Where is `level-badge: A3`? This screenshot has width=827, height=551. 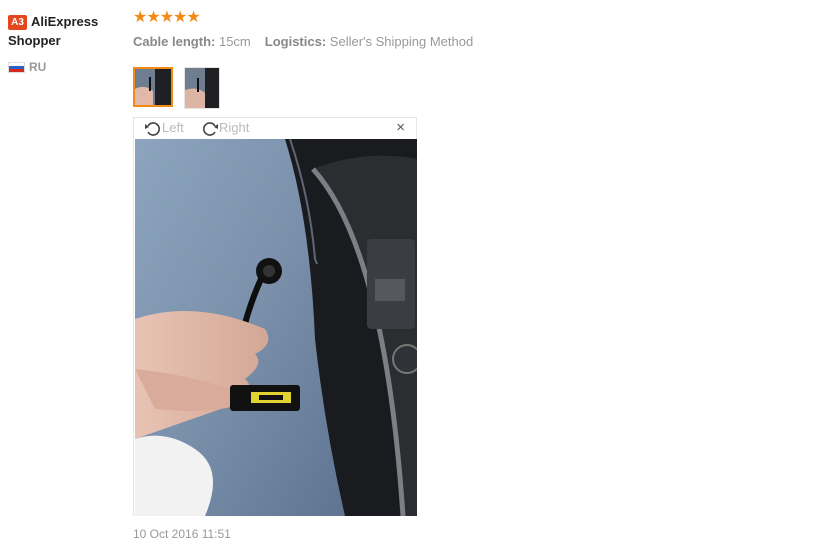
level-badge: A3 is located at coordinates (17, 23).